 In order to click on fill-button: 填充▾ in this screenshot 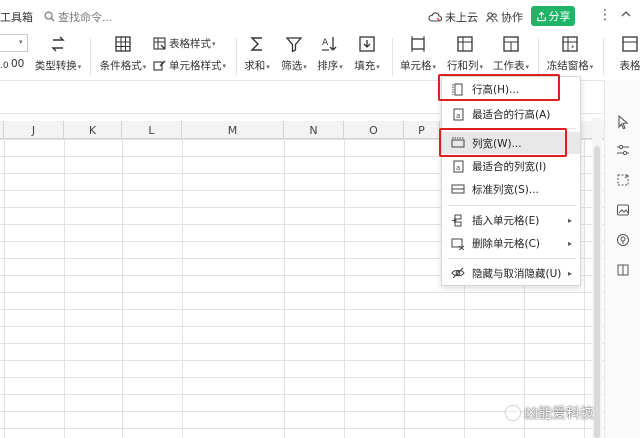, I will do `click(367, 52)`.